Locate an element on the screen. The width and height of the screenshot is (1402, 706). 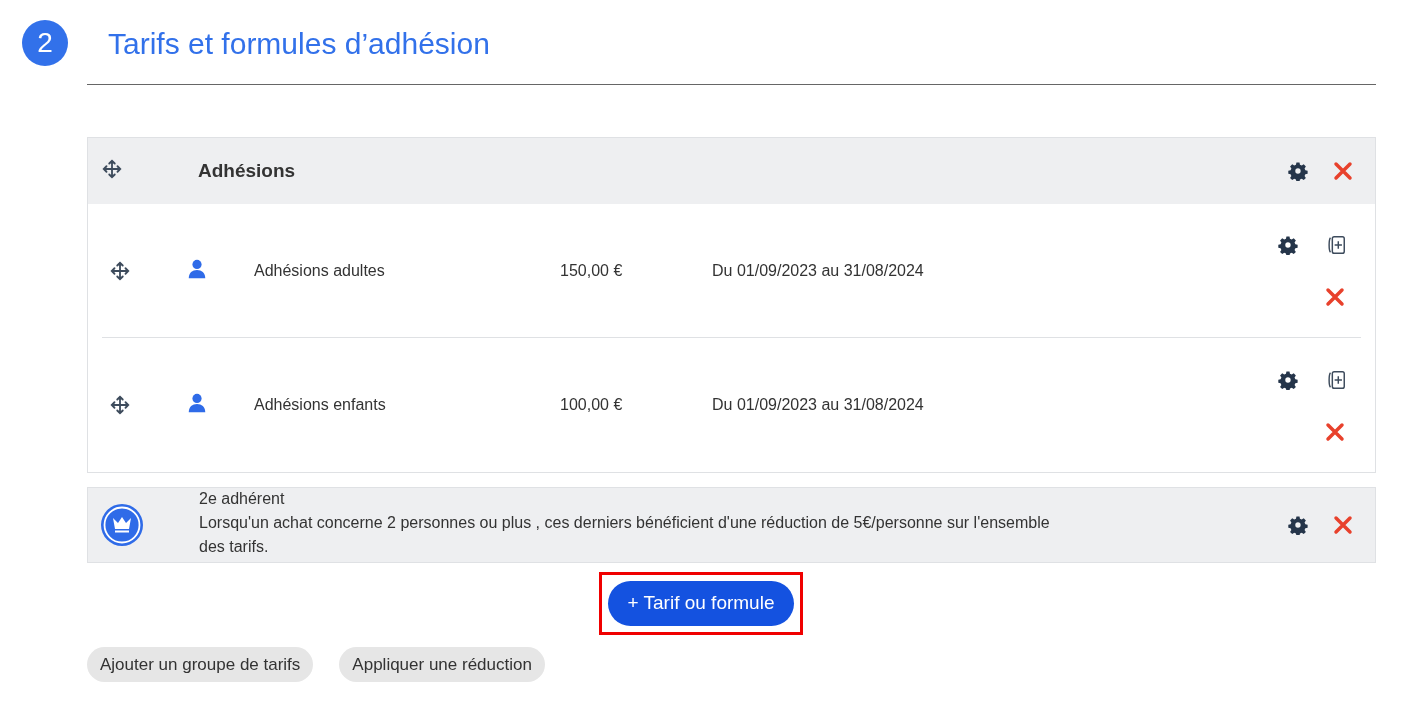
step-number: 2 is located at coordinates (45, 43).